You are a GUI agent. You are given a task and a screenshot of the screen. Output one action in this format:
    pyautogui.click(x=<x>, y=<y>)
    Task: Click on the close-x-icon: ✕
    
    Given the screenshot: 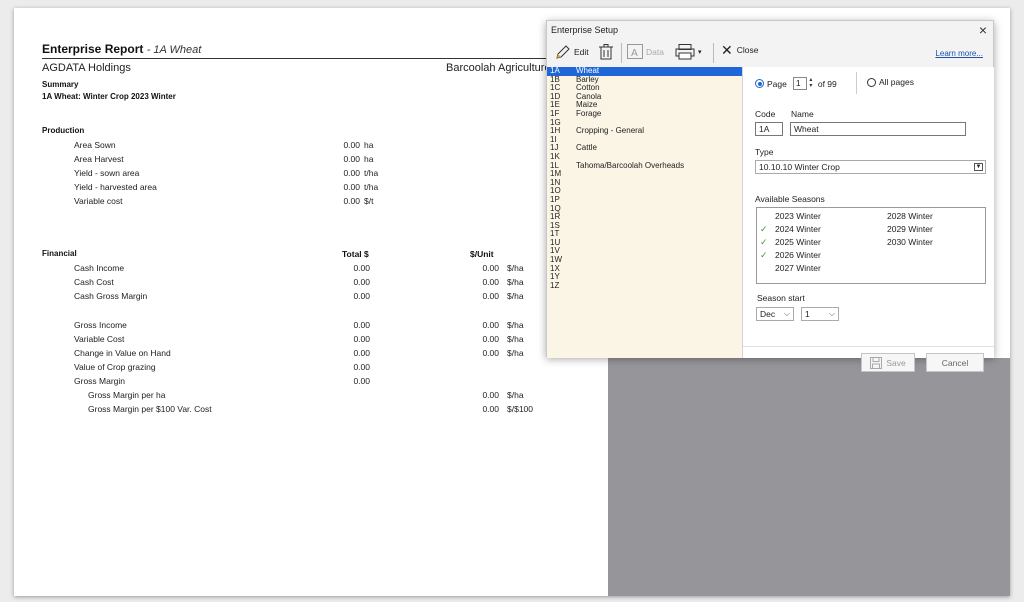 What is the action you would take?
    pyautogui.click(x=727, y=50)
    